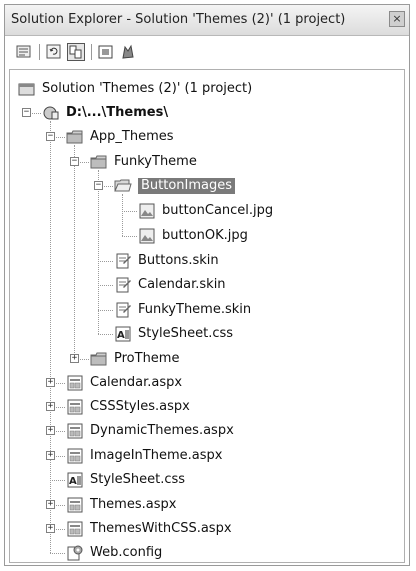  What do you see at coordinates (117, 112) in the screenshot?
I see `tree-item-label: D:\...\Themes\` at bounding box center [117, 112].